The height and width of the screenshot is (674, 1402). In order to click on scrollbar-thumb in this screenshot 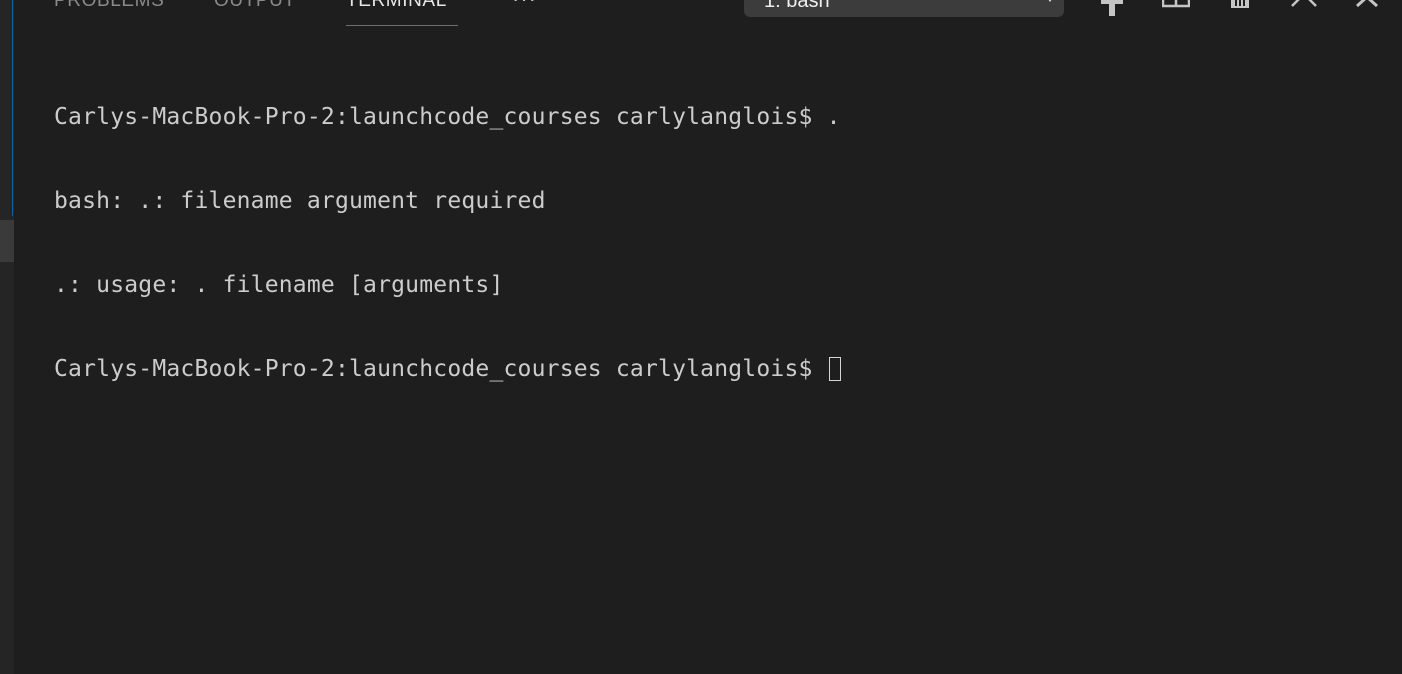, I will do `click(7, 241)`.